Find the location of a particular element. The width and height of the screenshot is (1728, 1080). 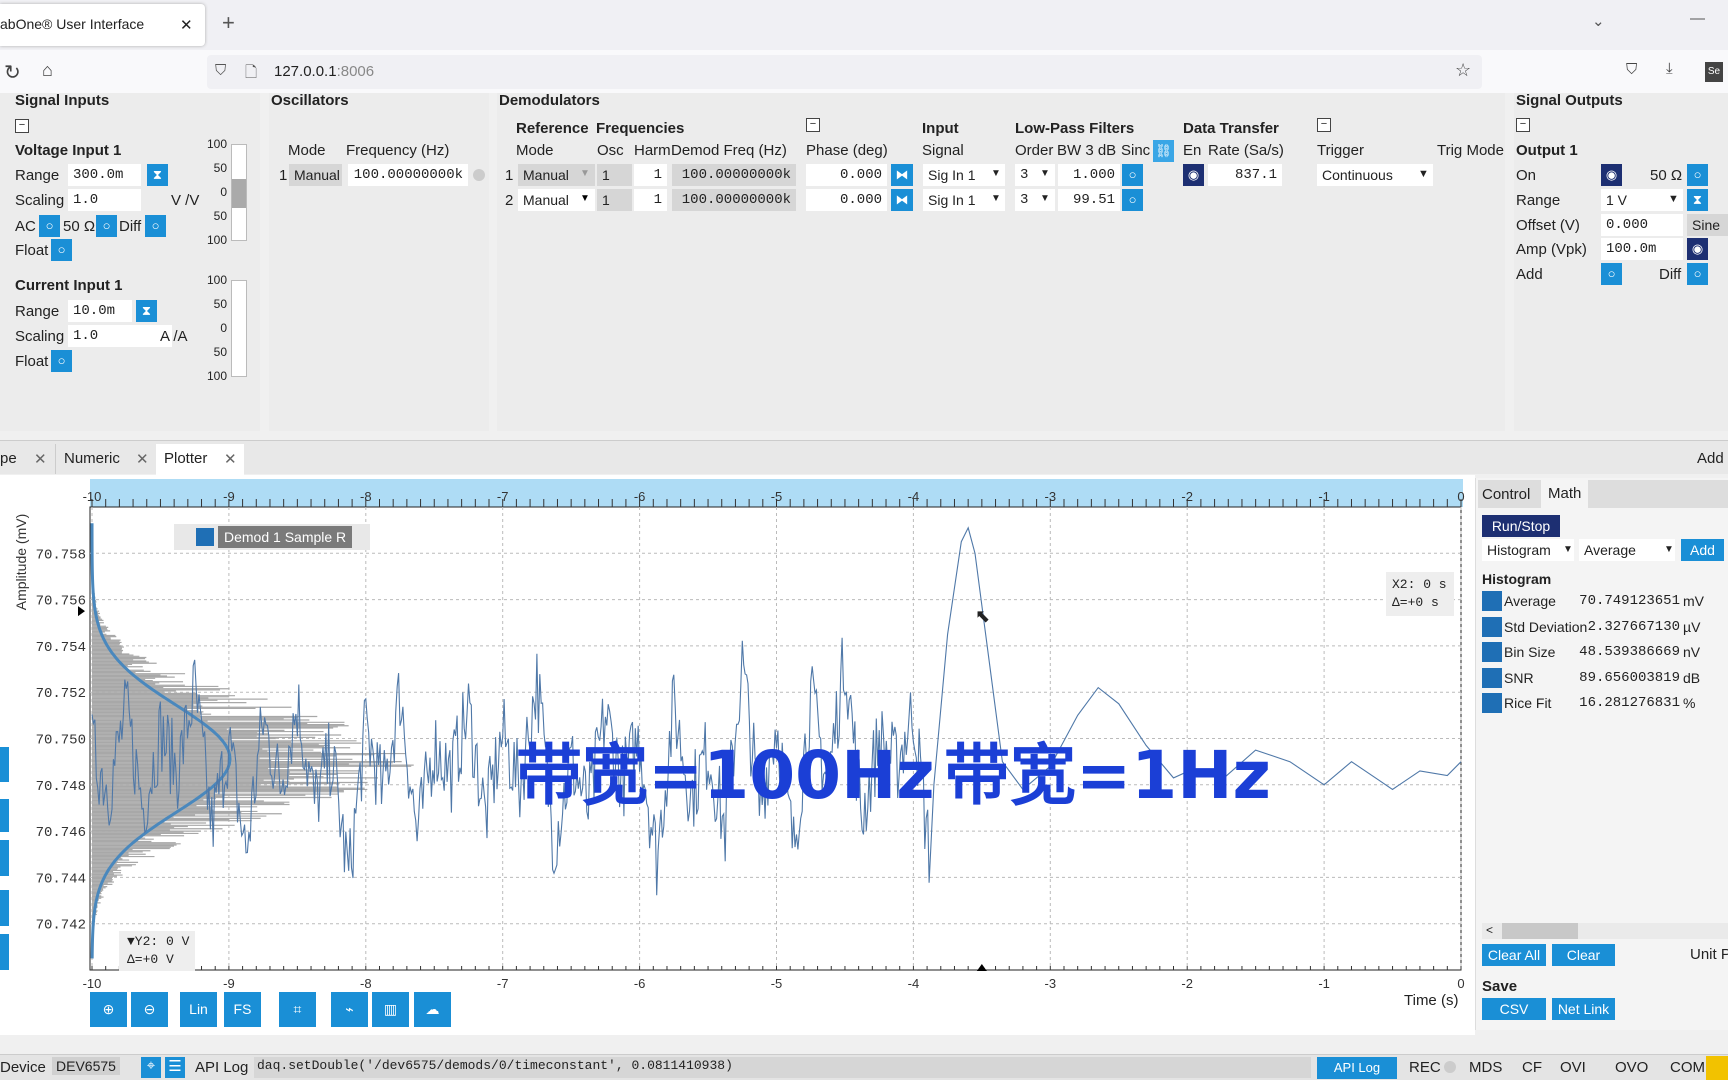

cloud-upload-icon: ☁ is located at coordinates (432, 1009).